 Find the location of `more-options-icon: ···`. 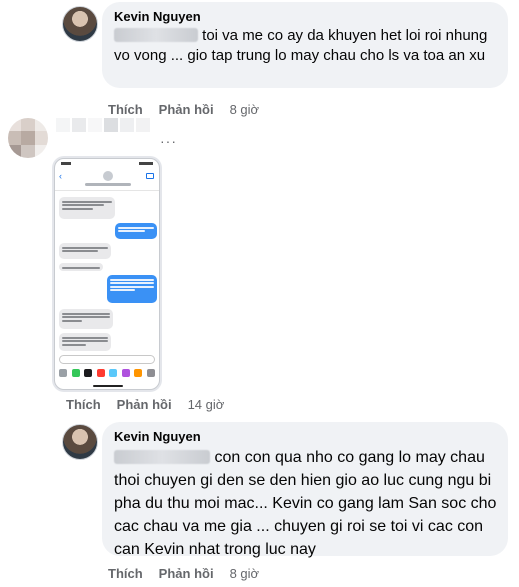

more-options-icon: ··· is located at coordinates (168, 141).